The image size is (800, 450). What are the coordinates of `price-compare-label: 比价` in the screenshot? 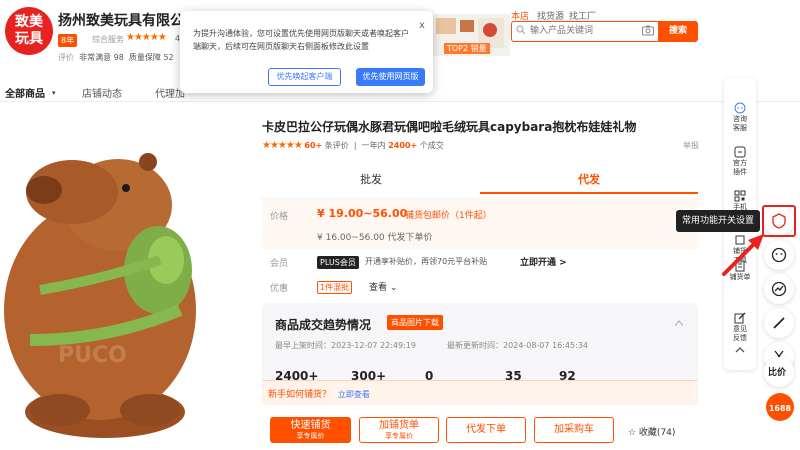 It's located at (777, 373).